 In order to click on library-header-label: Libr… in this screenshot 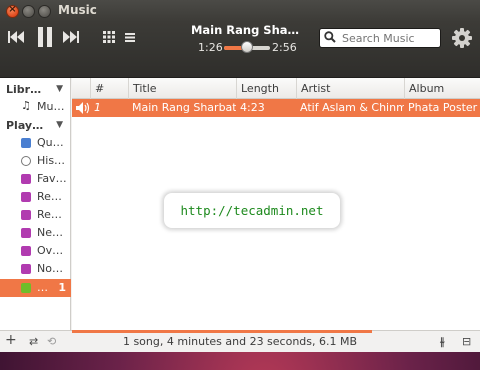, I will do `click(24, 89)`.